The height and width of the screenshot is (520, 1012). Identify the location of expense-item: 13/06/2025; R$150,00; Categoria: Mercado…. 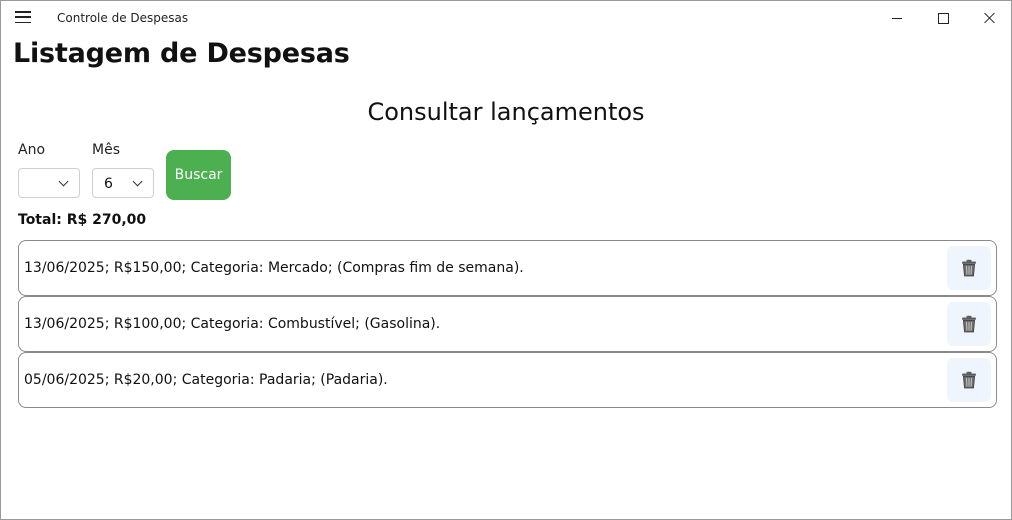
(507, 268).